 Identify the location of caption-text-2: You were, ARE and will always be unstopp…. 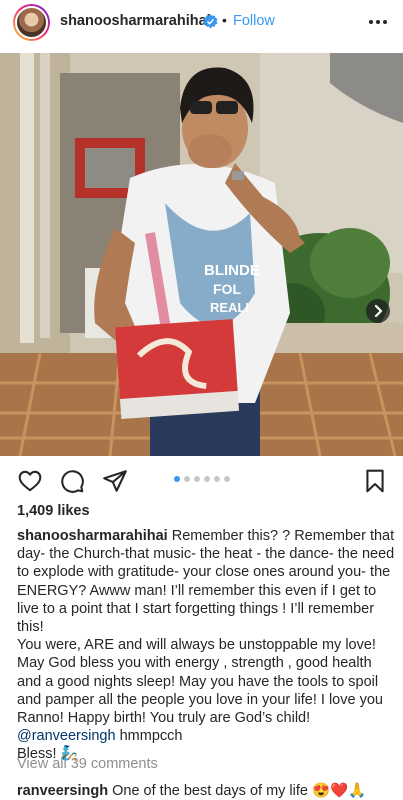
(200, 682).